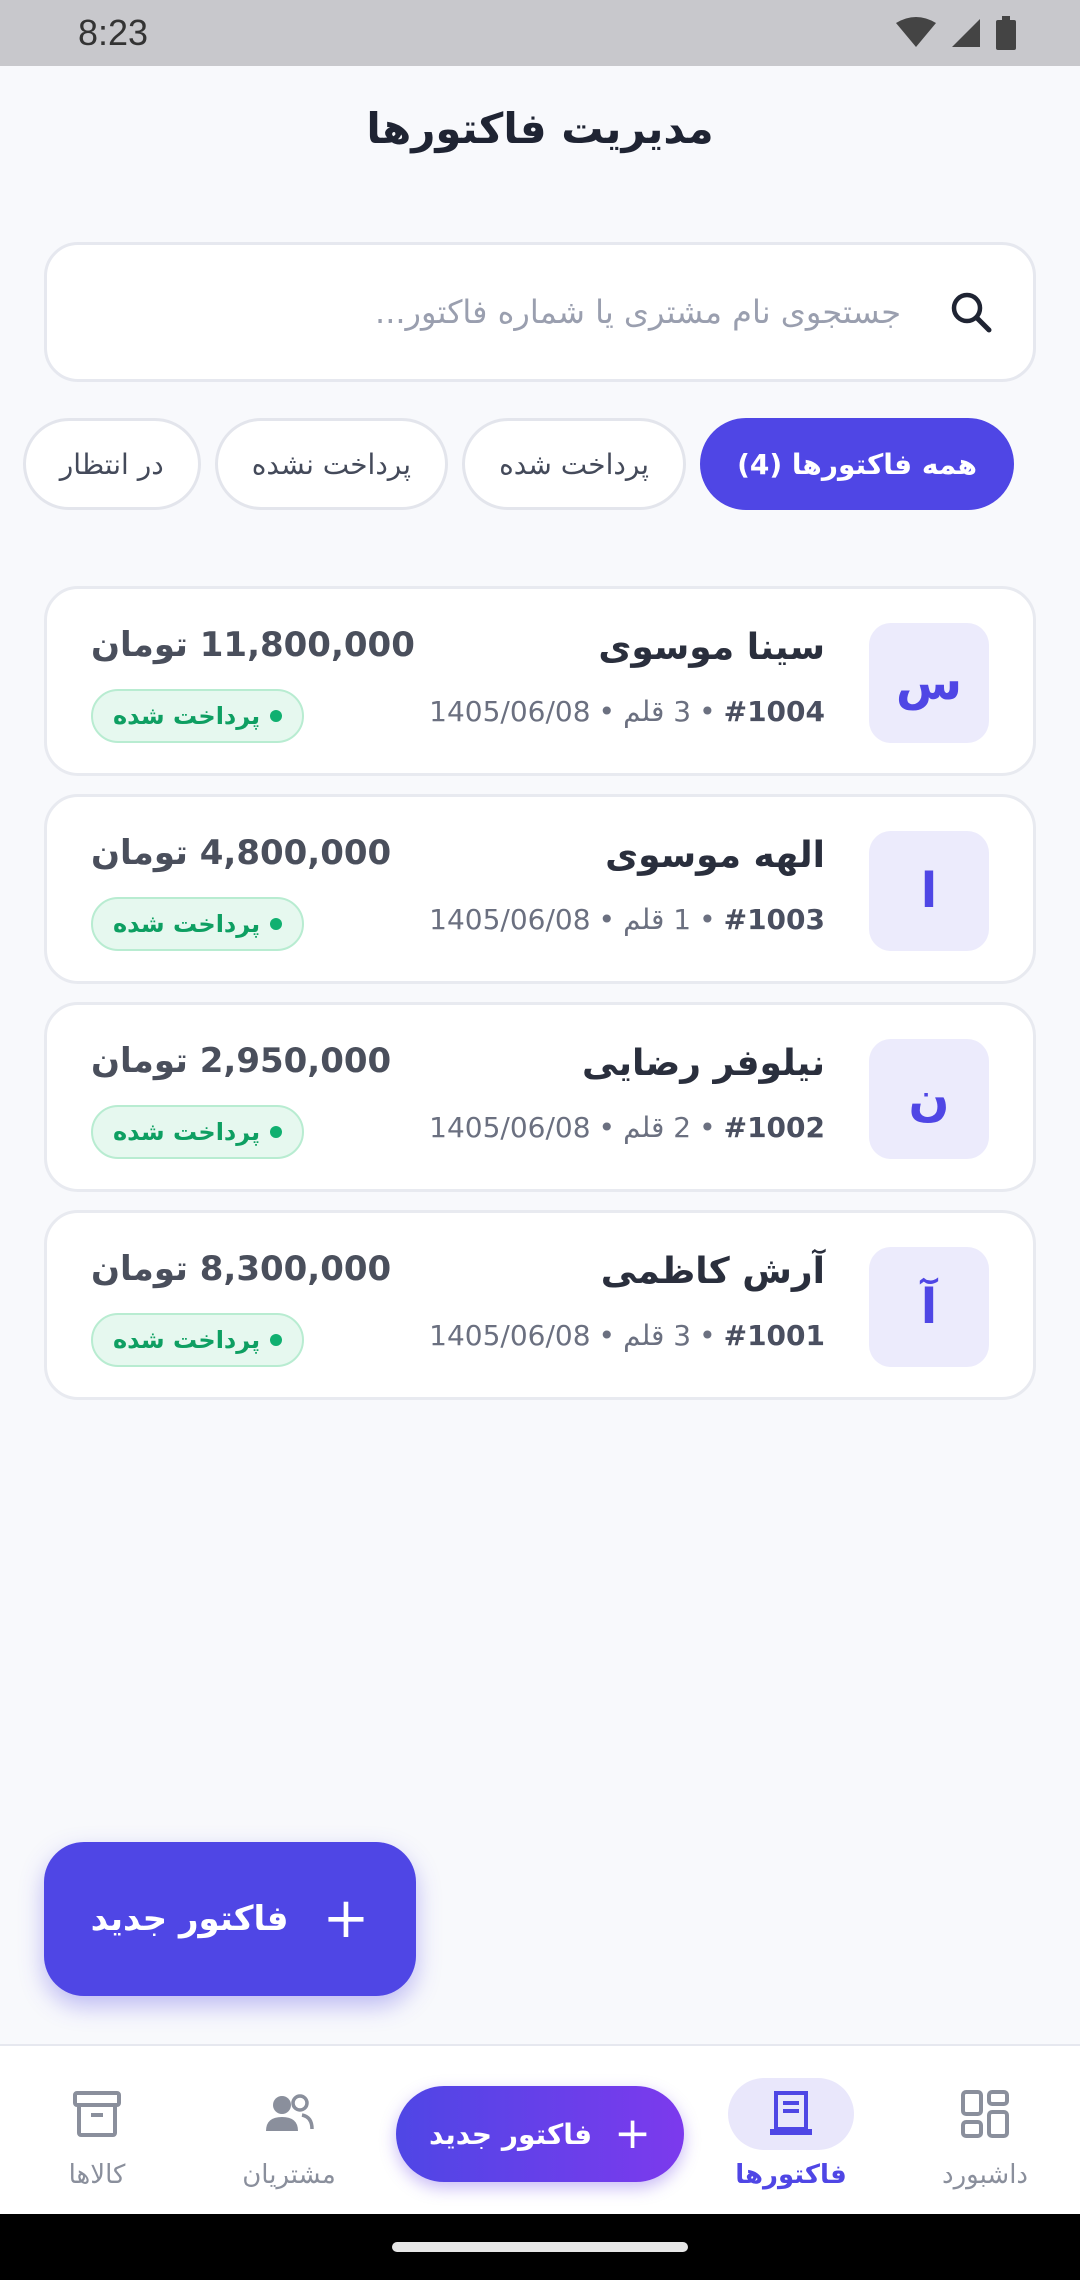 Image resolution: width=1080 pixels, height=2280 pixels. I want to click on customer-name: الهه موسوی, so click(715, 855).